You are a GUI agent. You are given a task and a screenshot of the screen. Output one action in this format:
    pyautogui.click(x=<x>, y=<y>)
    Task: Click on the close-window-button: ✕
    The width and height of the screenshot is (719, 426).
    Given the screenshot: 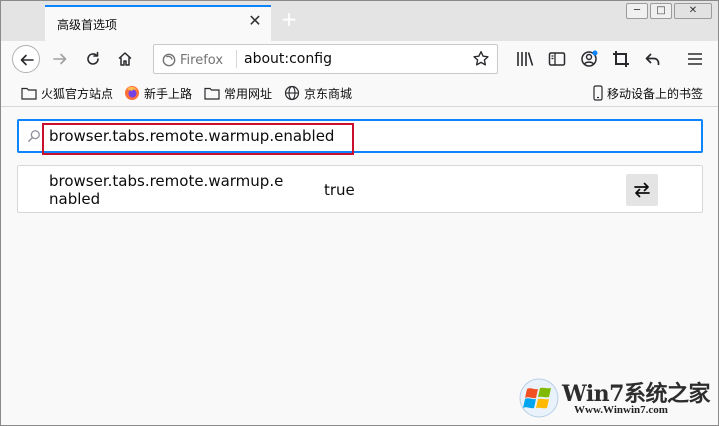 What is the action you would take?
    pyautogui.click(x=693, y=11)
    